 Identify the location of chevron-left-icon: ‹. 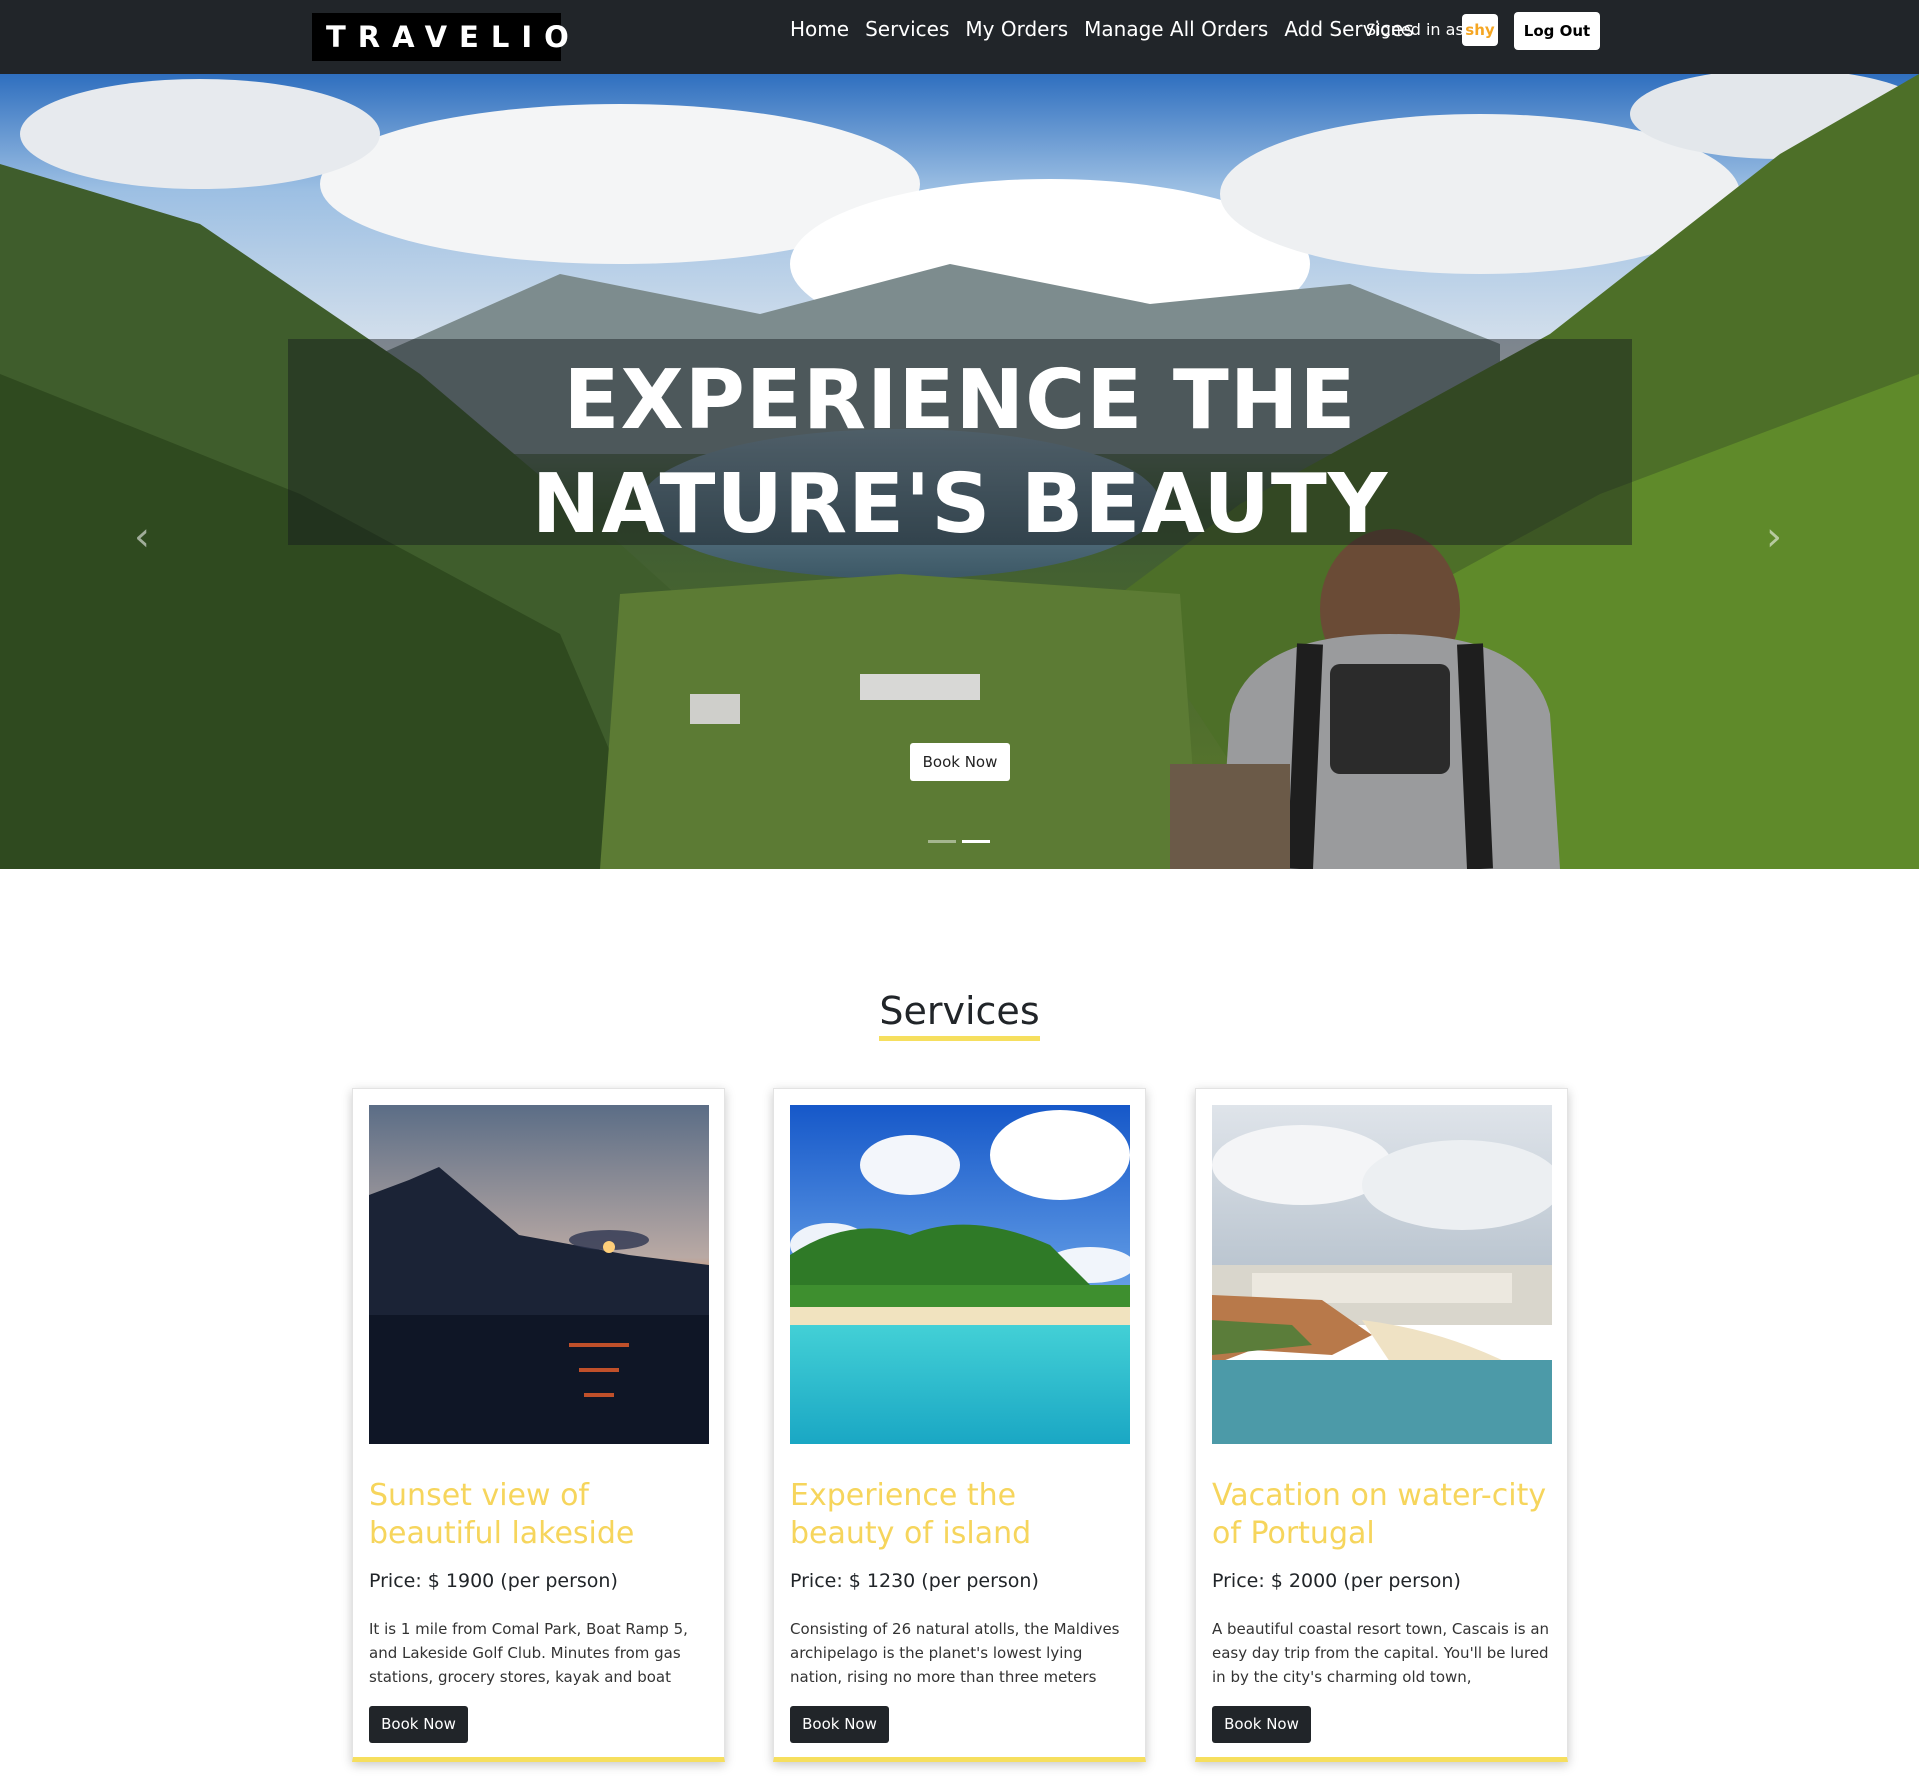
(142, 537).